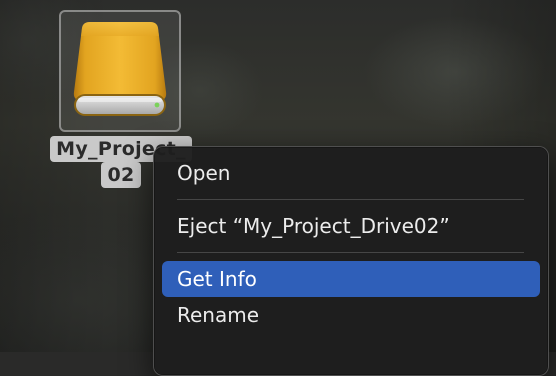  I want to click on external-drive-icon, so click(120, 71).